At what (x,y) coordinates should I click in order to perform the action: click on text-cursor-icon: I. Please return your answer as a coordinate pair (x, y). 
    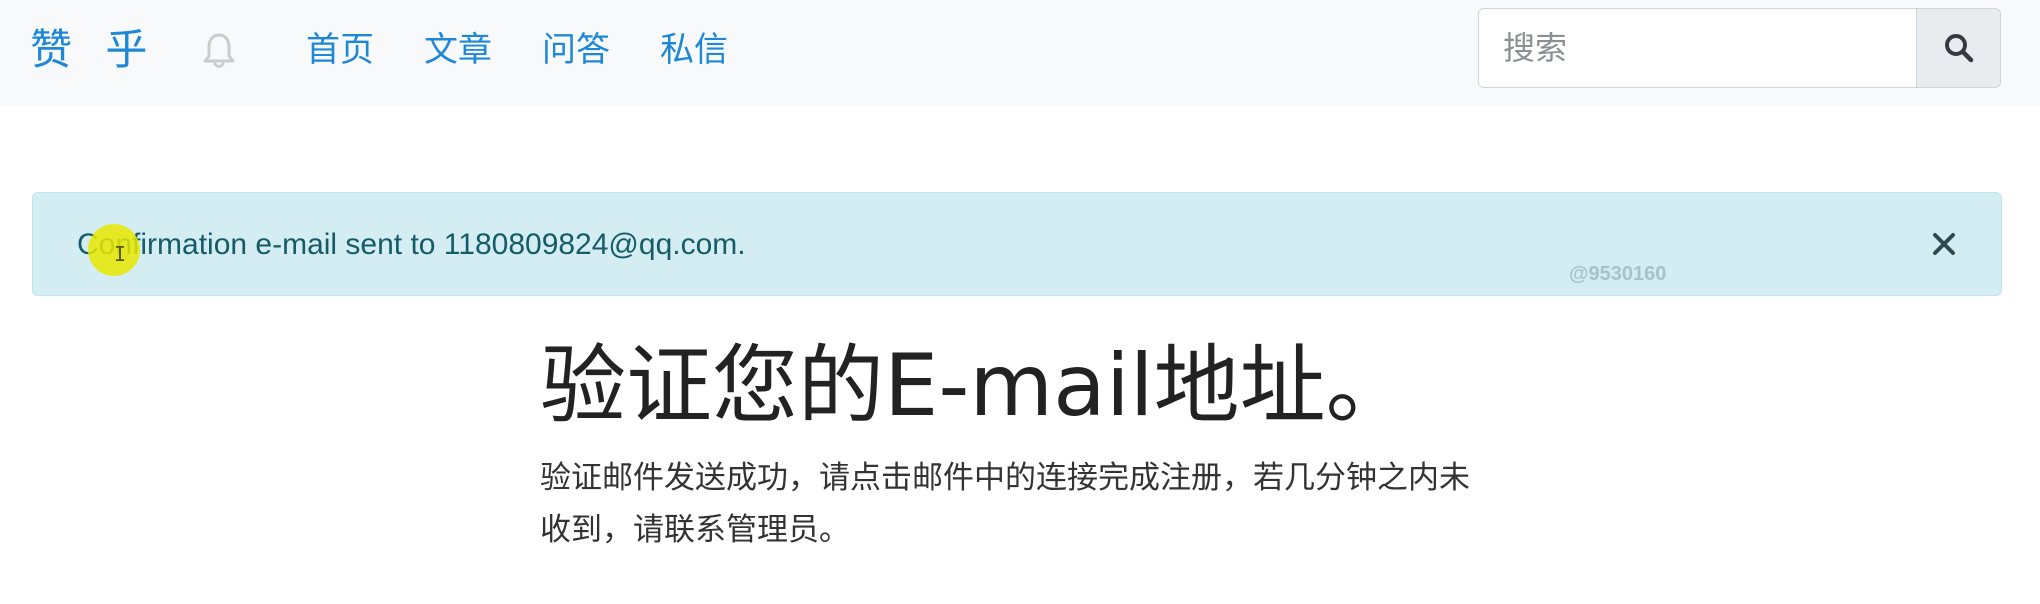
    Looking at the image, I should click on (120, 254).